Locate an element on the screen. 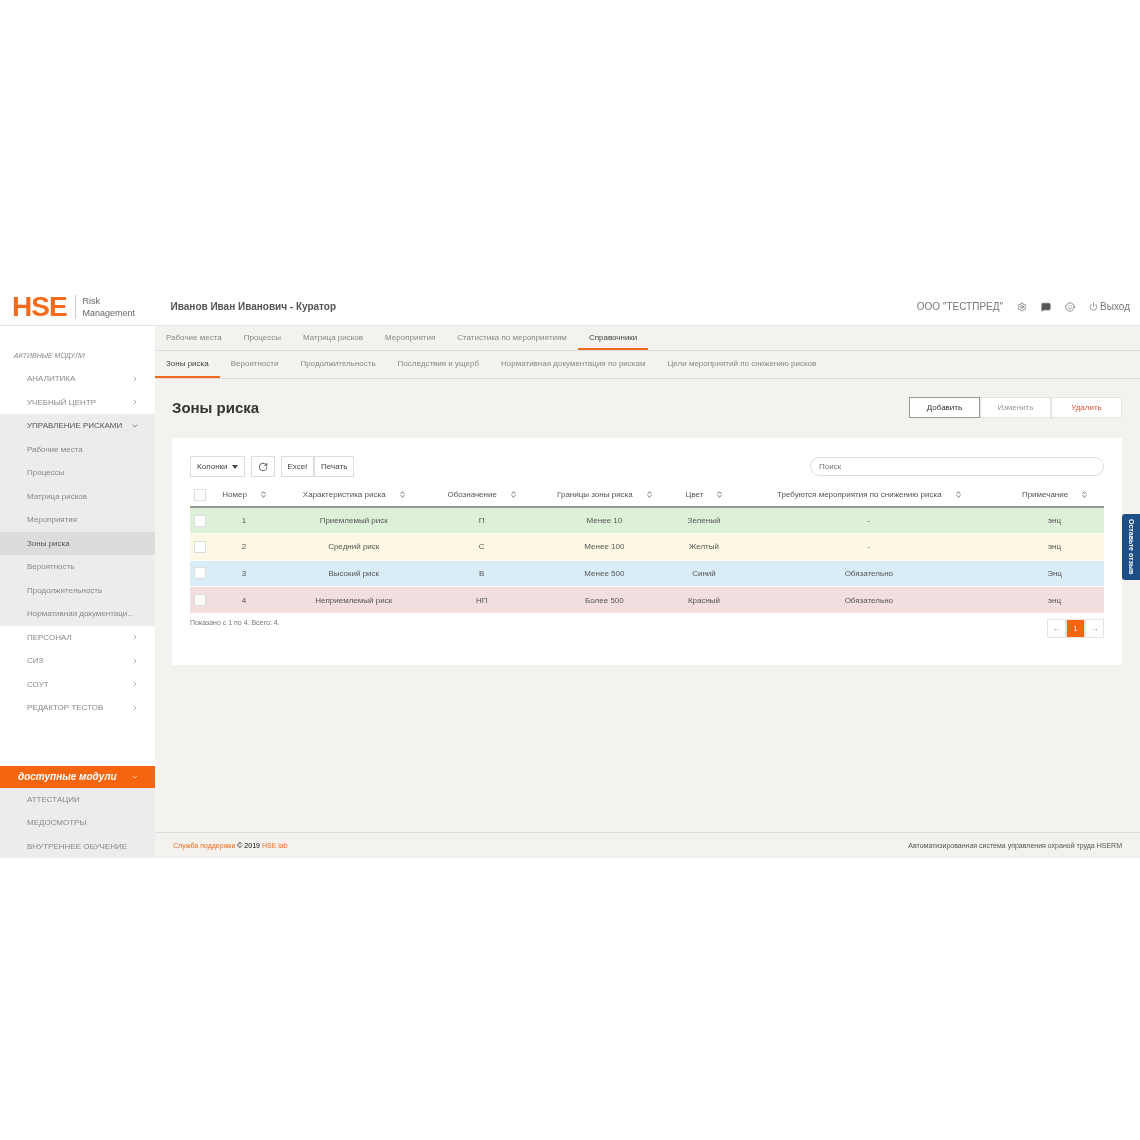 This screenshot has width=1140, height=1140. sidebar-item: ВНУТРЕННЕЕ ОБУЧЕНИЕ is located at coordinates (77, 846).